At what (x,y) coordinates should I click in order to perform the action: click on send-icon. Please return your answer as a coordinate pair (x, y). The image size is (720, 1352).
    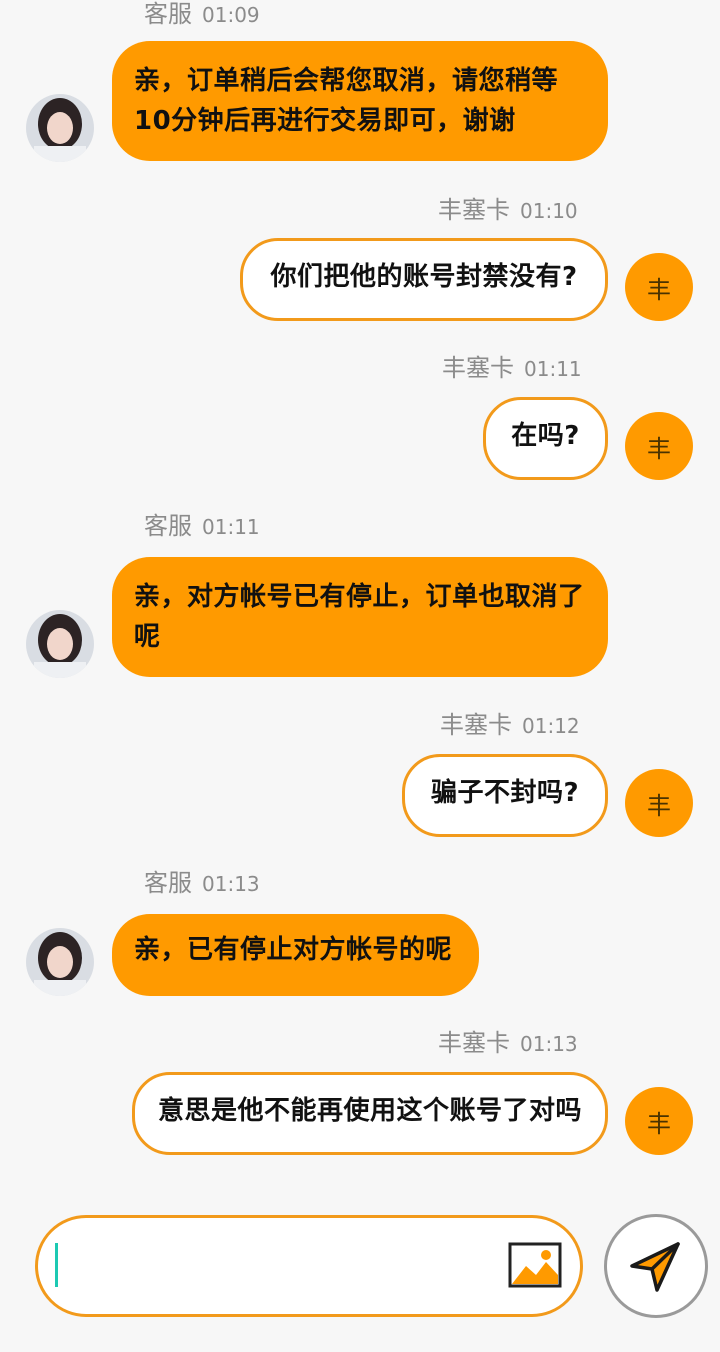
    Looking at the image, I should click on (655, 1267).